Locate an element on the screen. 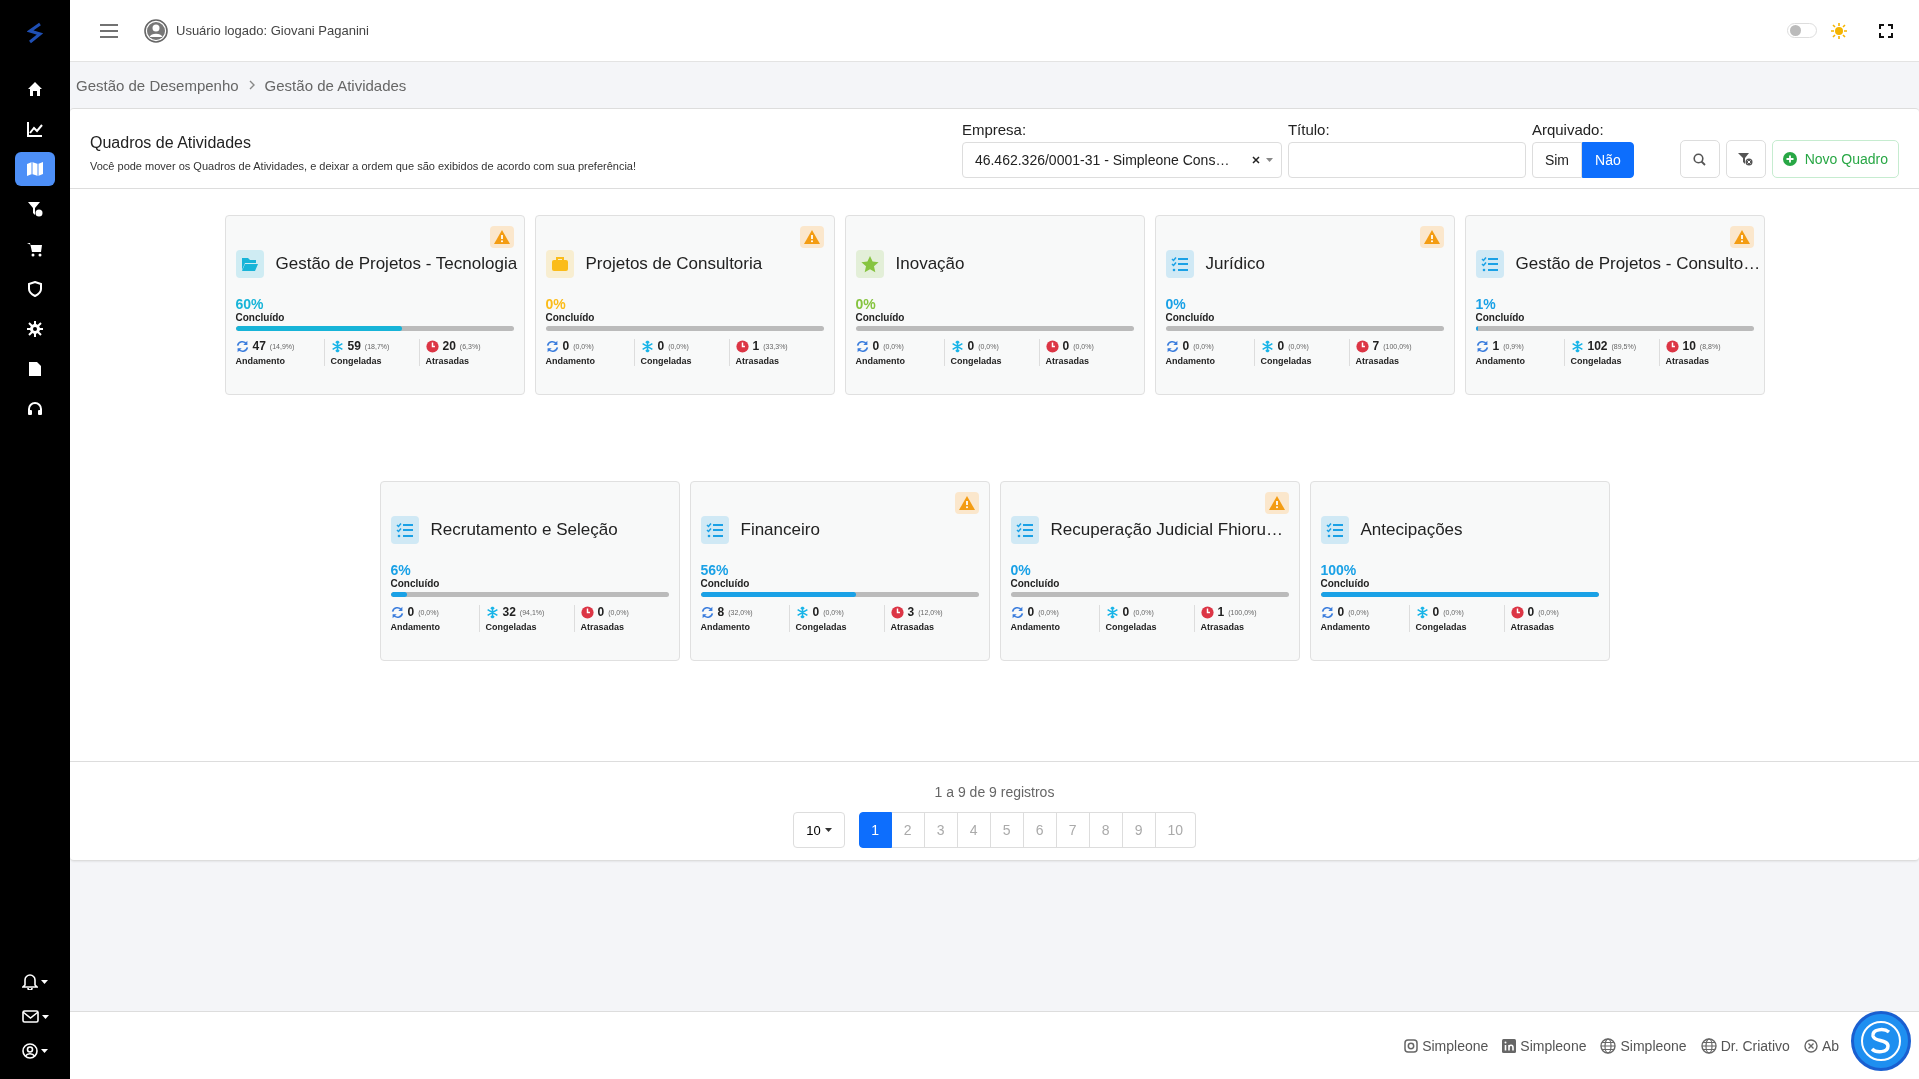  close-circle-icon is located at coordinates (1810, 1045).